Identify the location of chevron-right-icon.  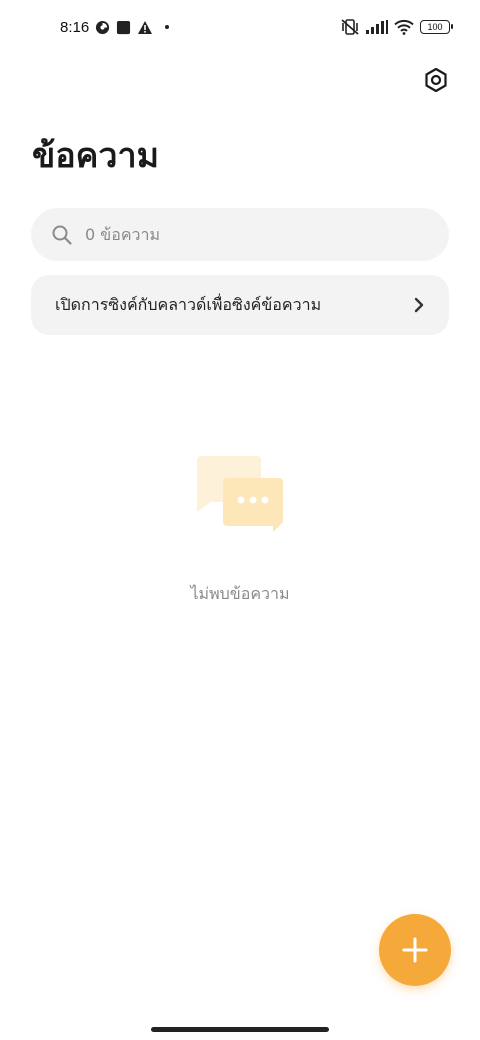
(419, 305).